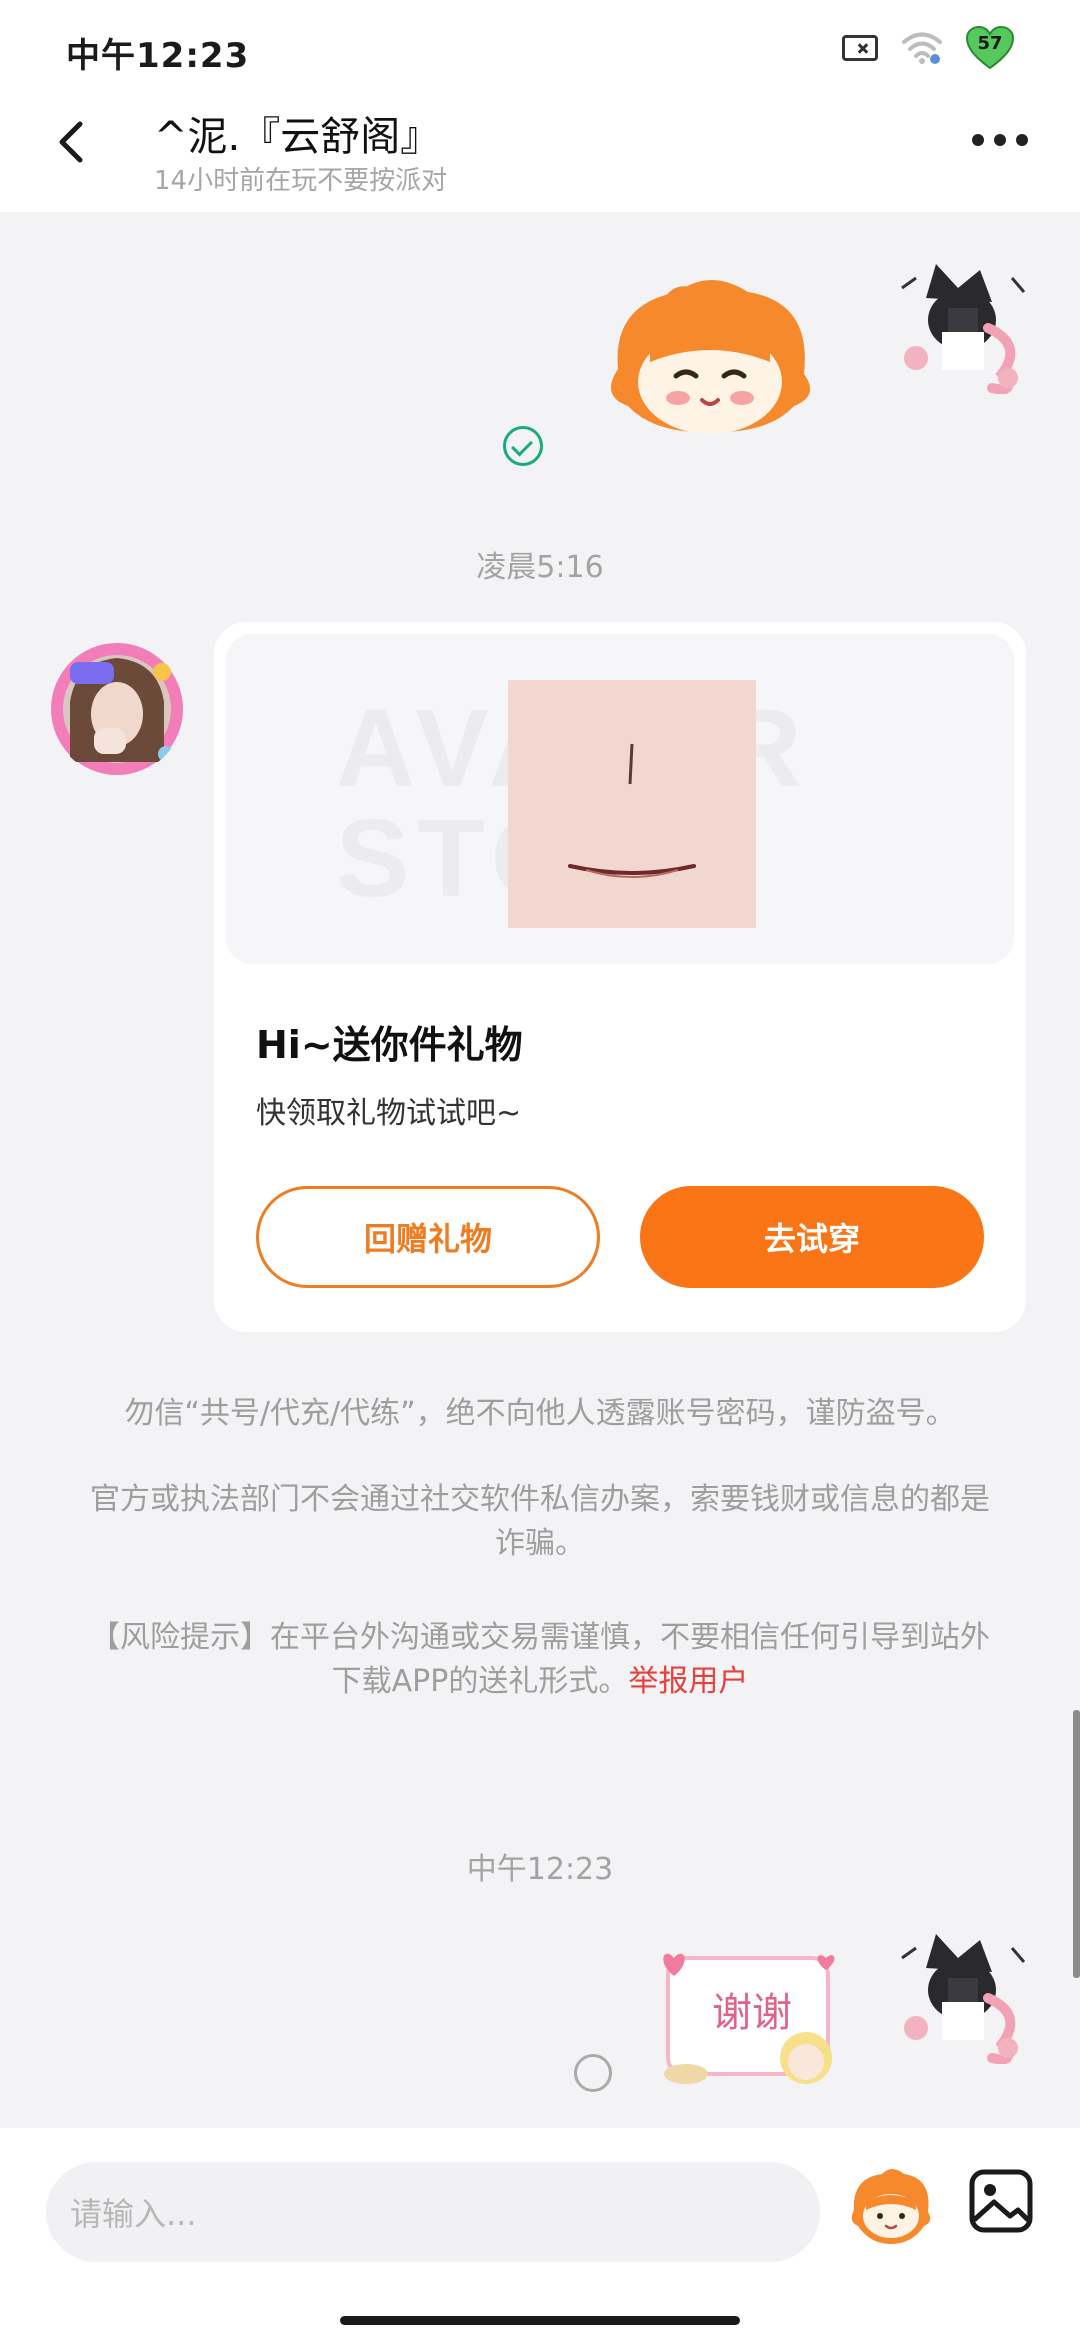 The width and height of the screenshot is (1080, 2340). Describe the element at coordinates (891, 2209) in the screenshot. I see `mascot-emoji-icon` at that location.